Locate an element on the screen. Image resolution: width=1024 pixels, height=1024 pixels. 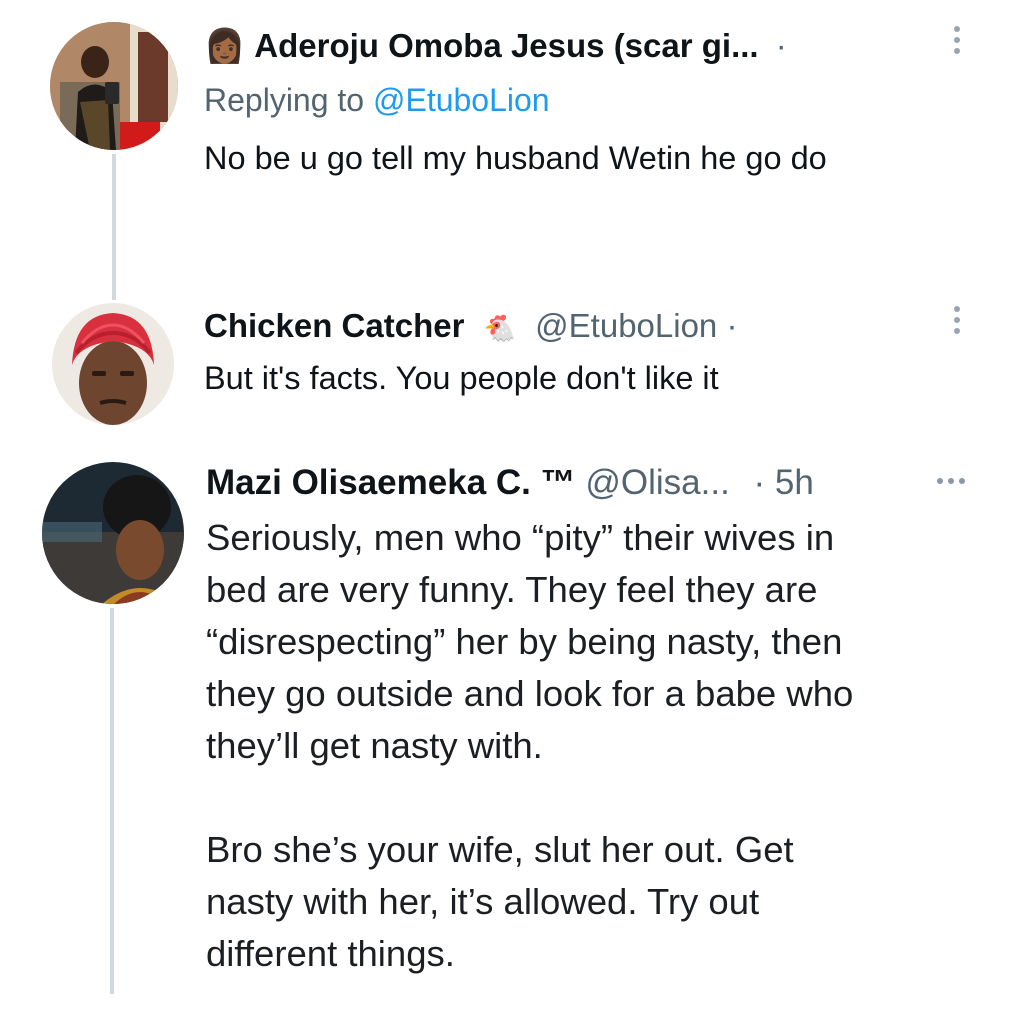
avatar-mazi is located at coordinates (113, 533).